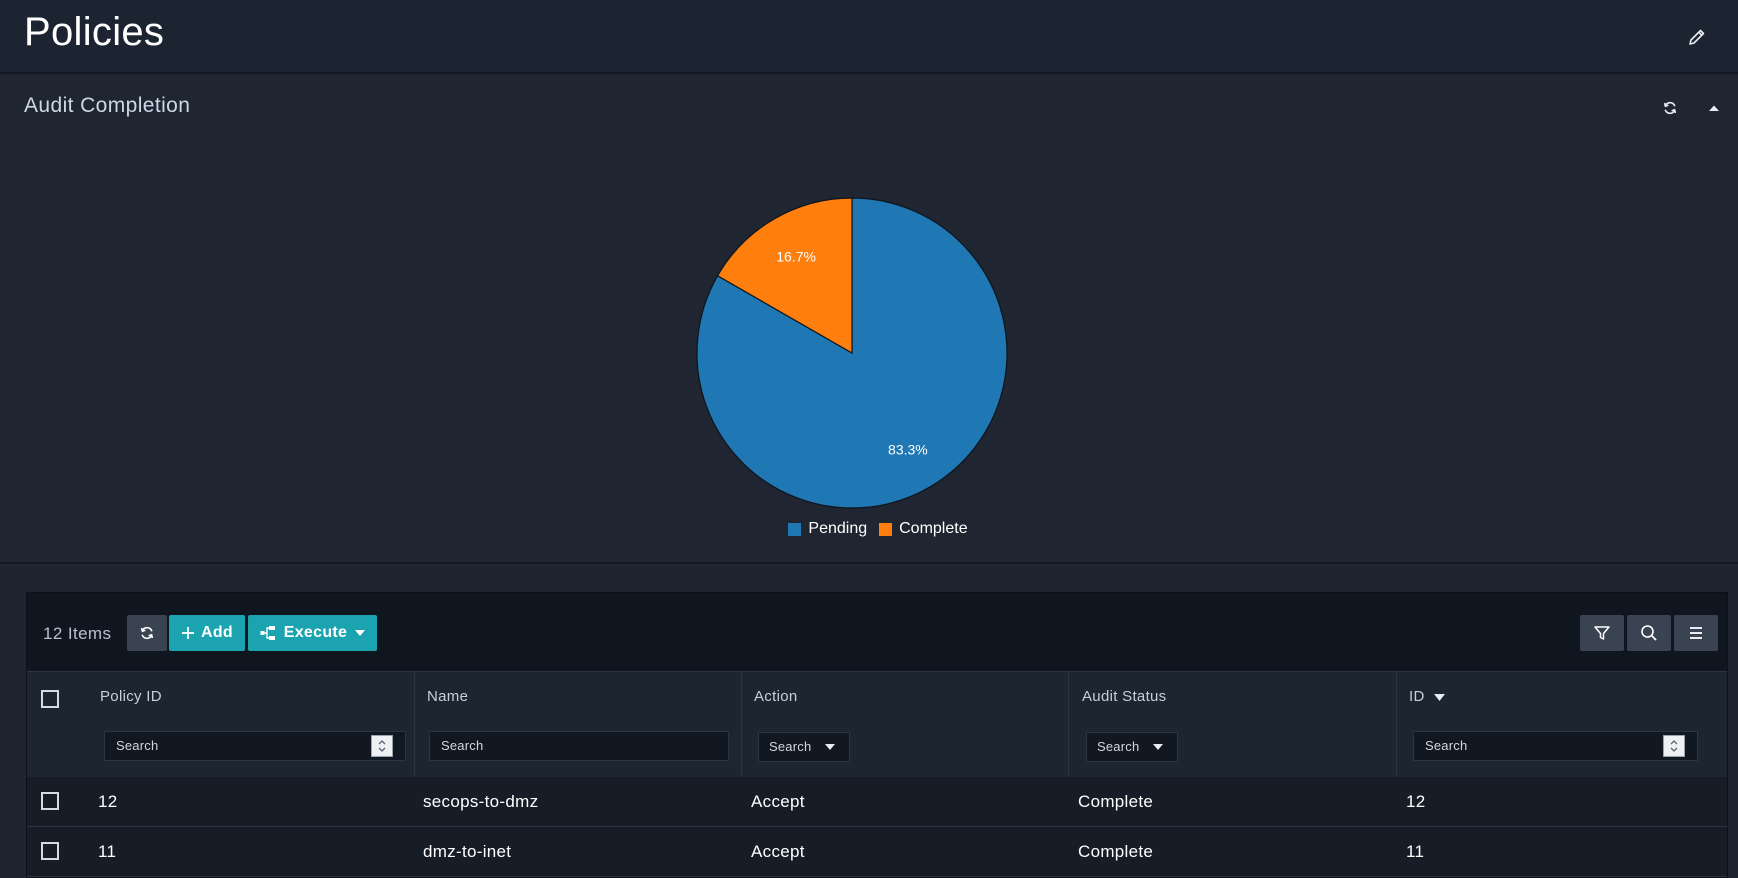 This screenshot has height=878, width=1738. What do you see at coordinates (877, 632) in the screenshot?
I see `grid-toolbar: 12 Items Add Execute` at bounding box center [877, 632].